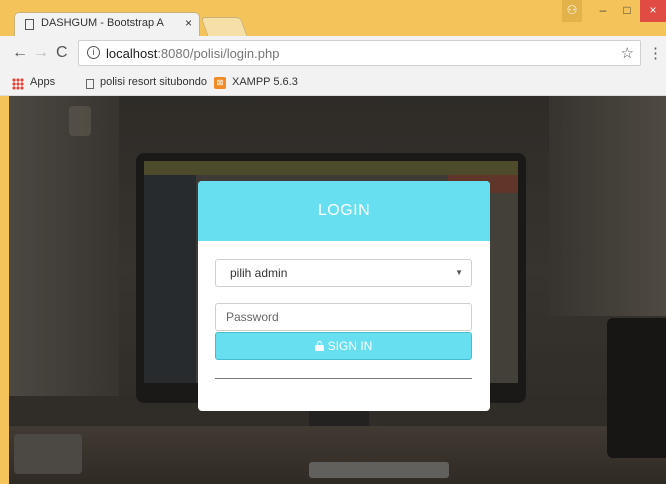  I want to click on login-title: LOGIN, so click(344, 210).